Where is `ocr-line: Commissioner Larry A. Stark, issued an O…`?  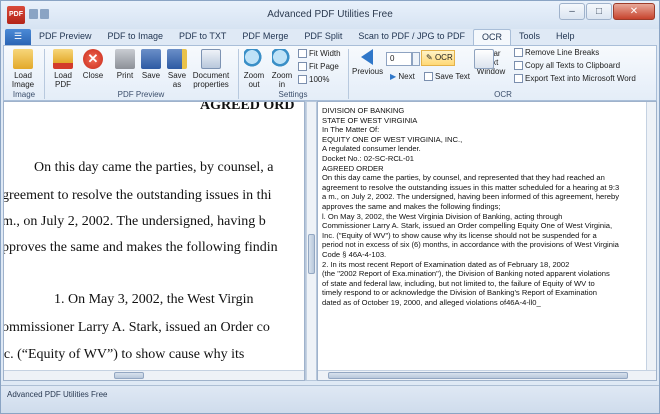 ocr-line: Commissioner Larry A. Stark, issued an O… is located at coordinates (467, 226).